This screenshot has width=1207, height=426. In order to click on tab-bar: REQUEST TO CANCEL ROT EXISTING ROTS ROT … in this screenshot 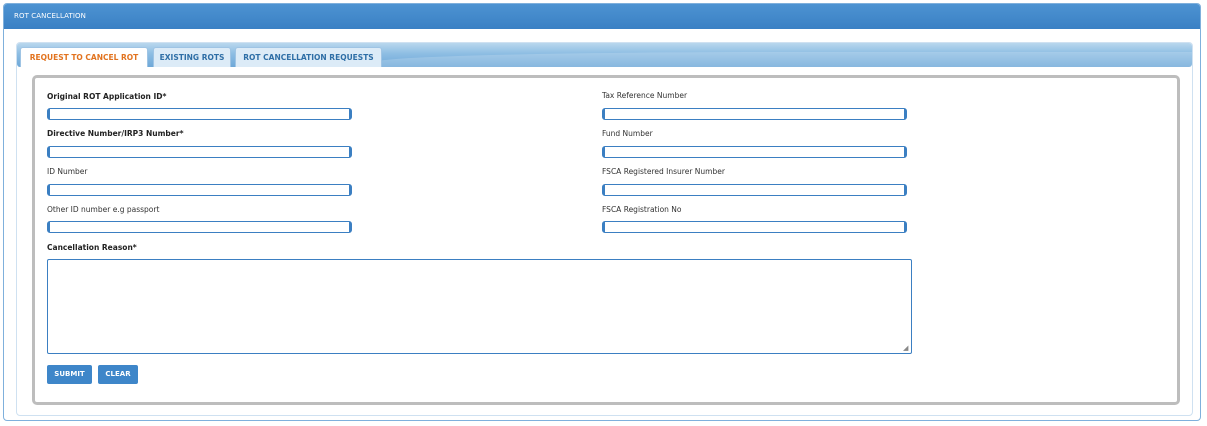, I will do `click(604, 55)`.